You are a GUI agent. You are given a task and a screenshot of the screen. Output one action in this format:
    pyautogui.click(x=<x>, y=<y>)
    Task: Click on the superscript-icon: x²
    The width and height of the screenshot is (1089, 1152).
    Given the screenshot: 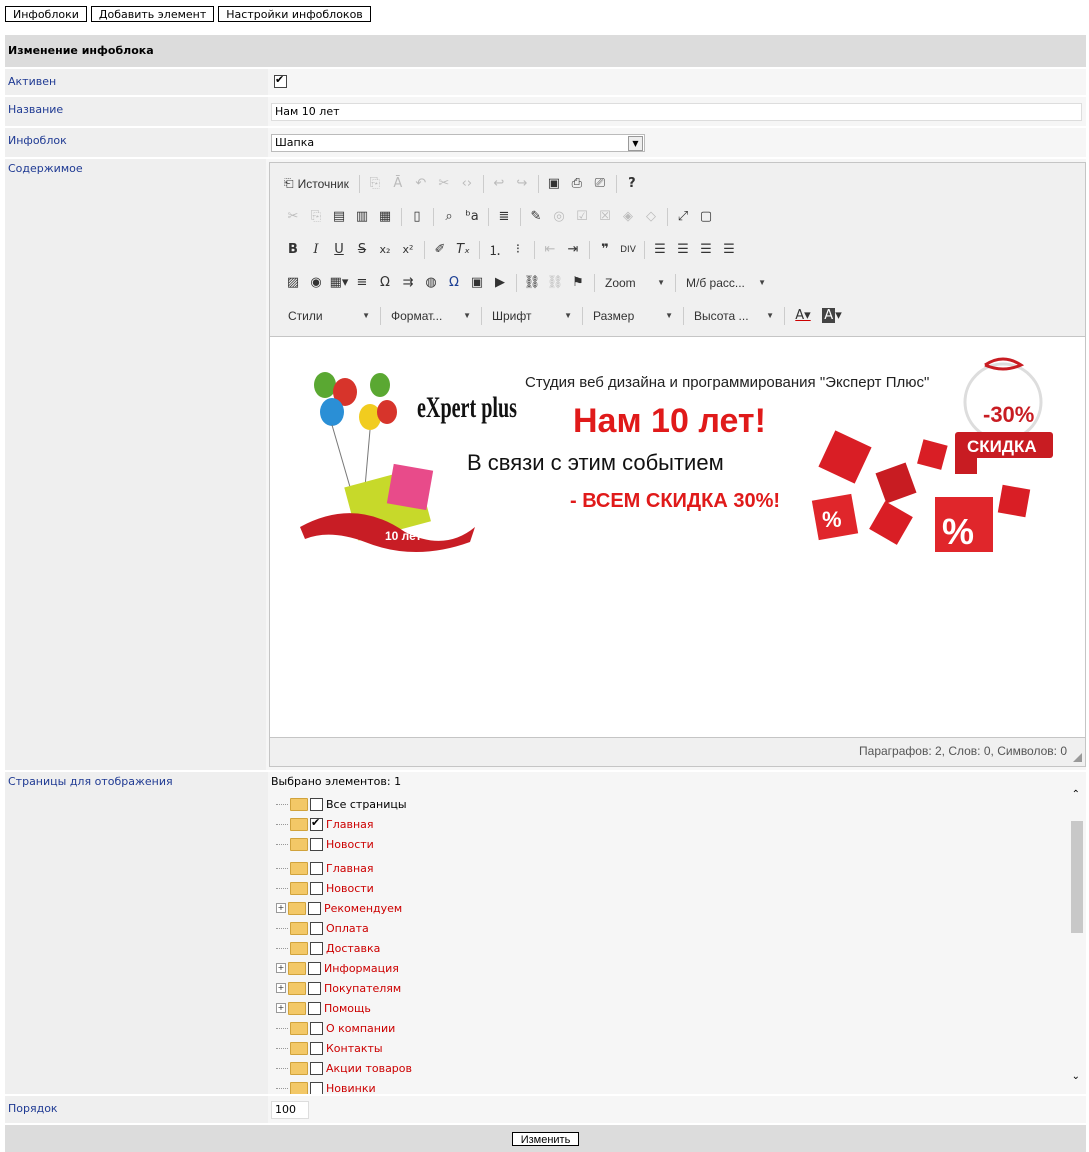 What is the action you would take?
    pyautogui.click(x=408, y=250)
    